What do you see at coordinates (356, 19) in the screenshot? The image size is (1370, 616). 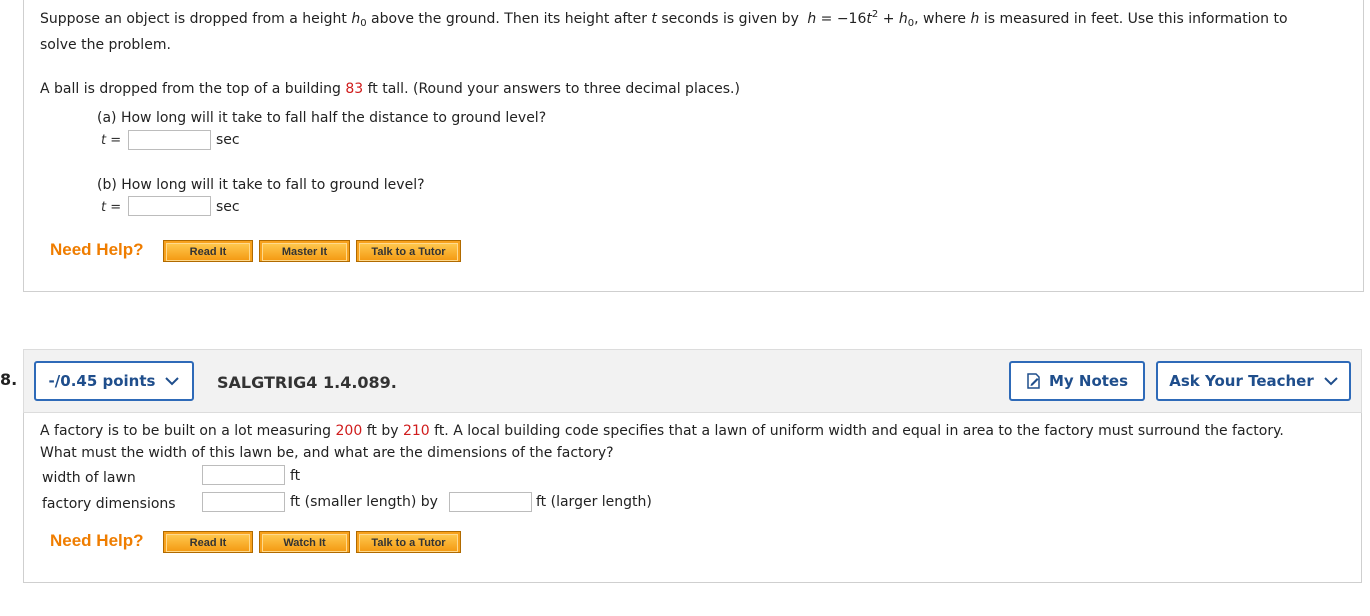 I see `var-h0: h` at bounding box center [356, 19].